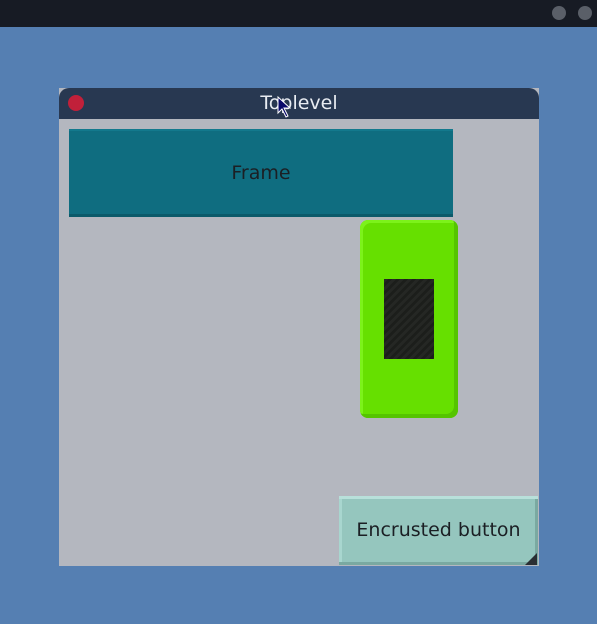 Image resolution: width=597 pixels, height=624 pixels. I want to click on window-titlebar: Toplevel, so click(299, 103).